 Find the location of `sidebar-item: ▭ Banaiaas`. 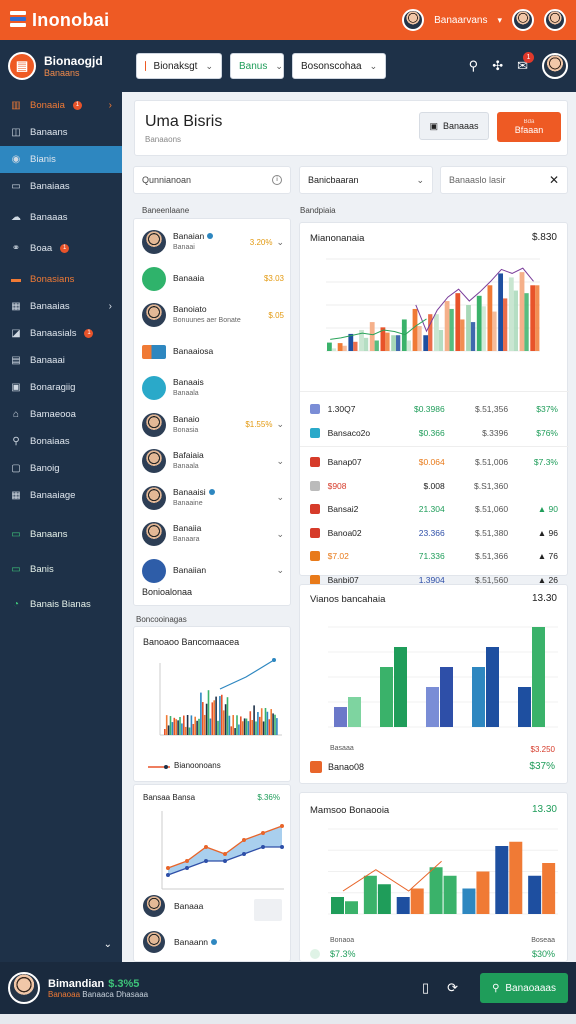

sidebar-item: ▭ Banaiaas is located at coordinates (61, 186).